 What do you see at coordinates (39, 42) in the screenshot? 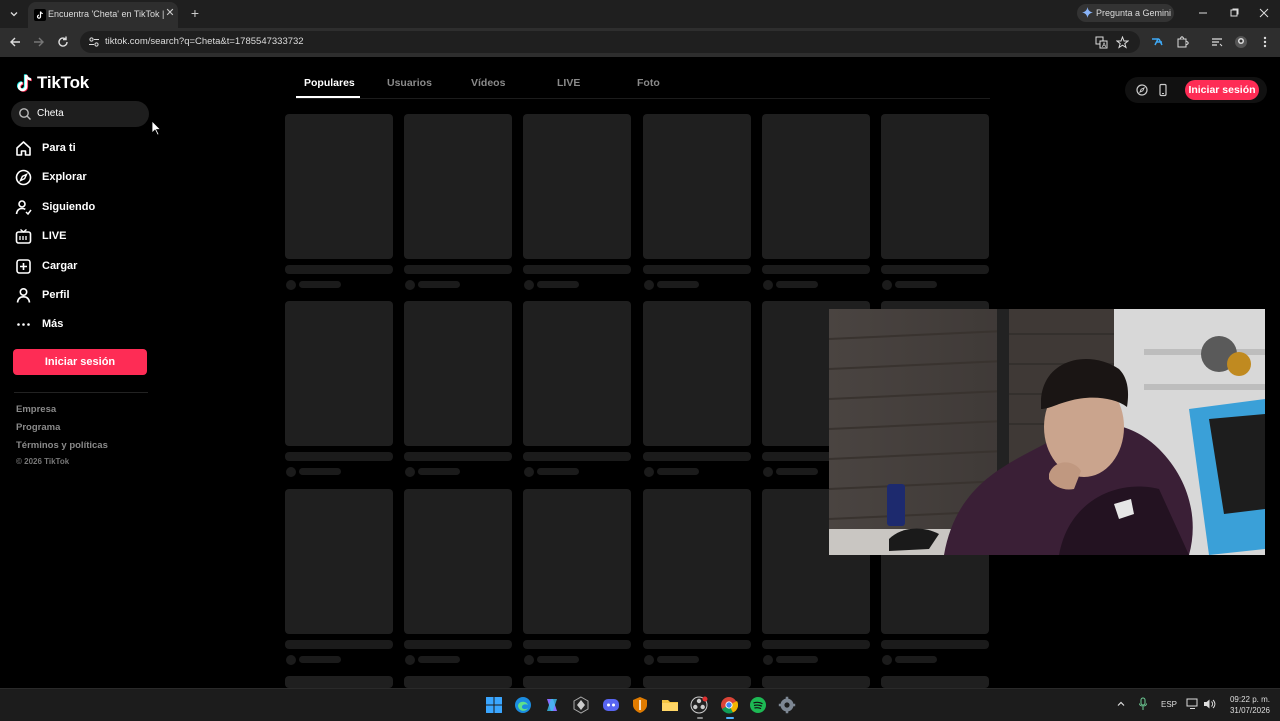
I see `forward-arrow-icon` at bounding box center [39, 42].